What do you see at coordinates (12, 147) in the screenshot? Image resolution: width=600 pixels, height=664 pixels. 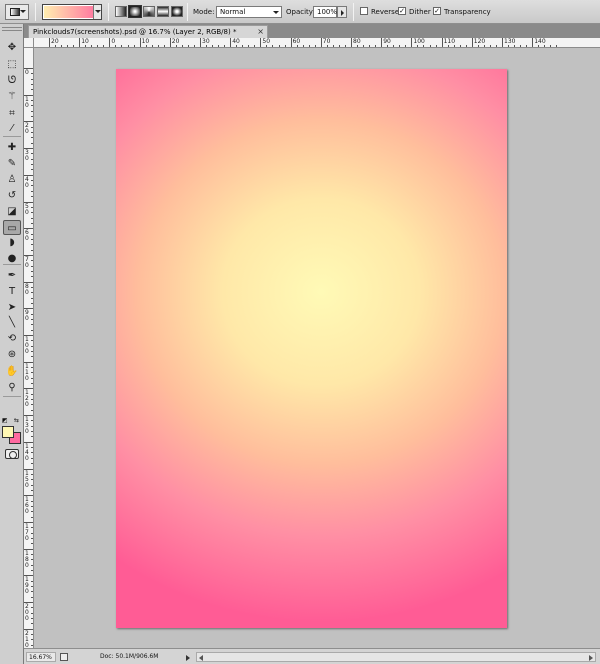 I see `healing-brush-tool-icon: ✚` at bounding box center [12, 147].